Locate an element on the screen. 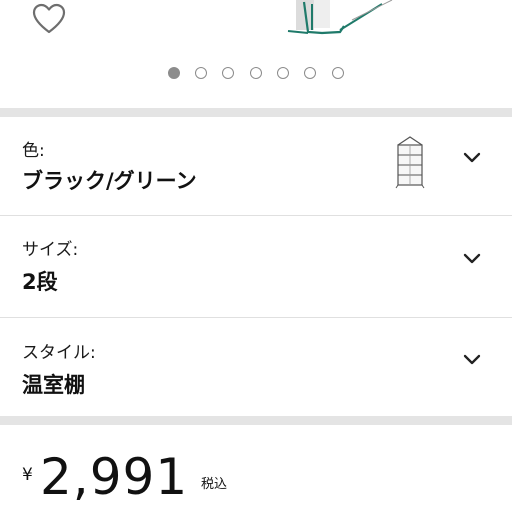  size-option-label: サイズ: is located at coordinates (50, 250).